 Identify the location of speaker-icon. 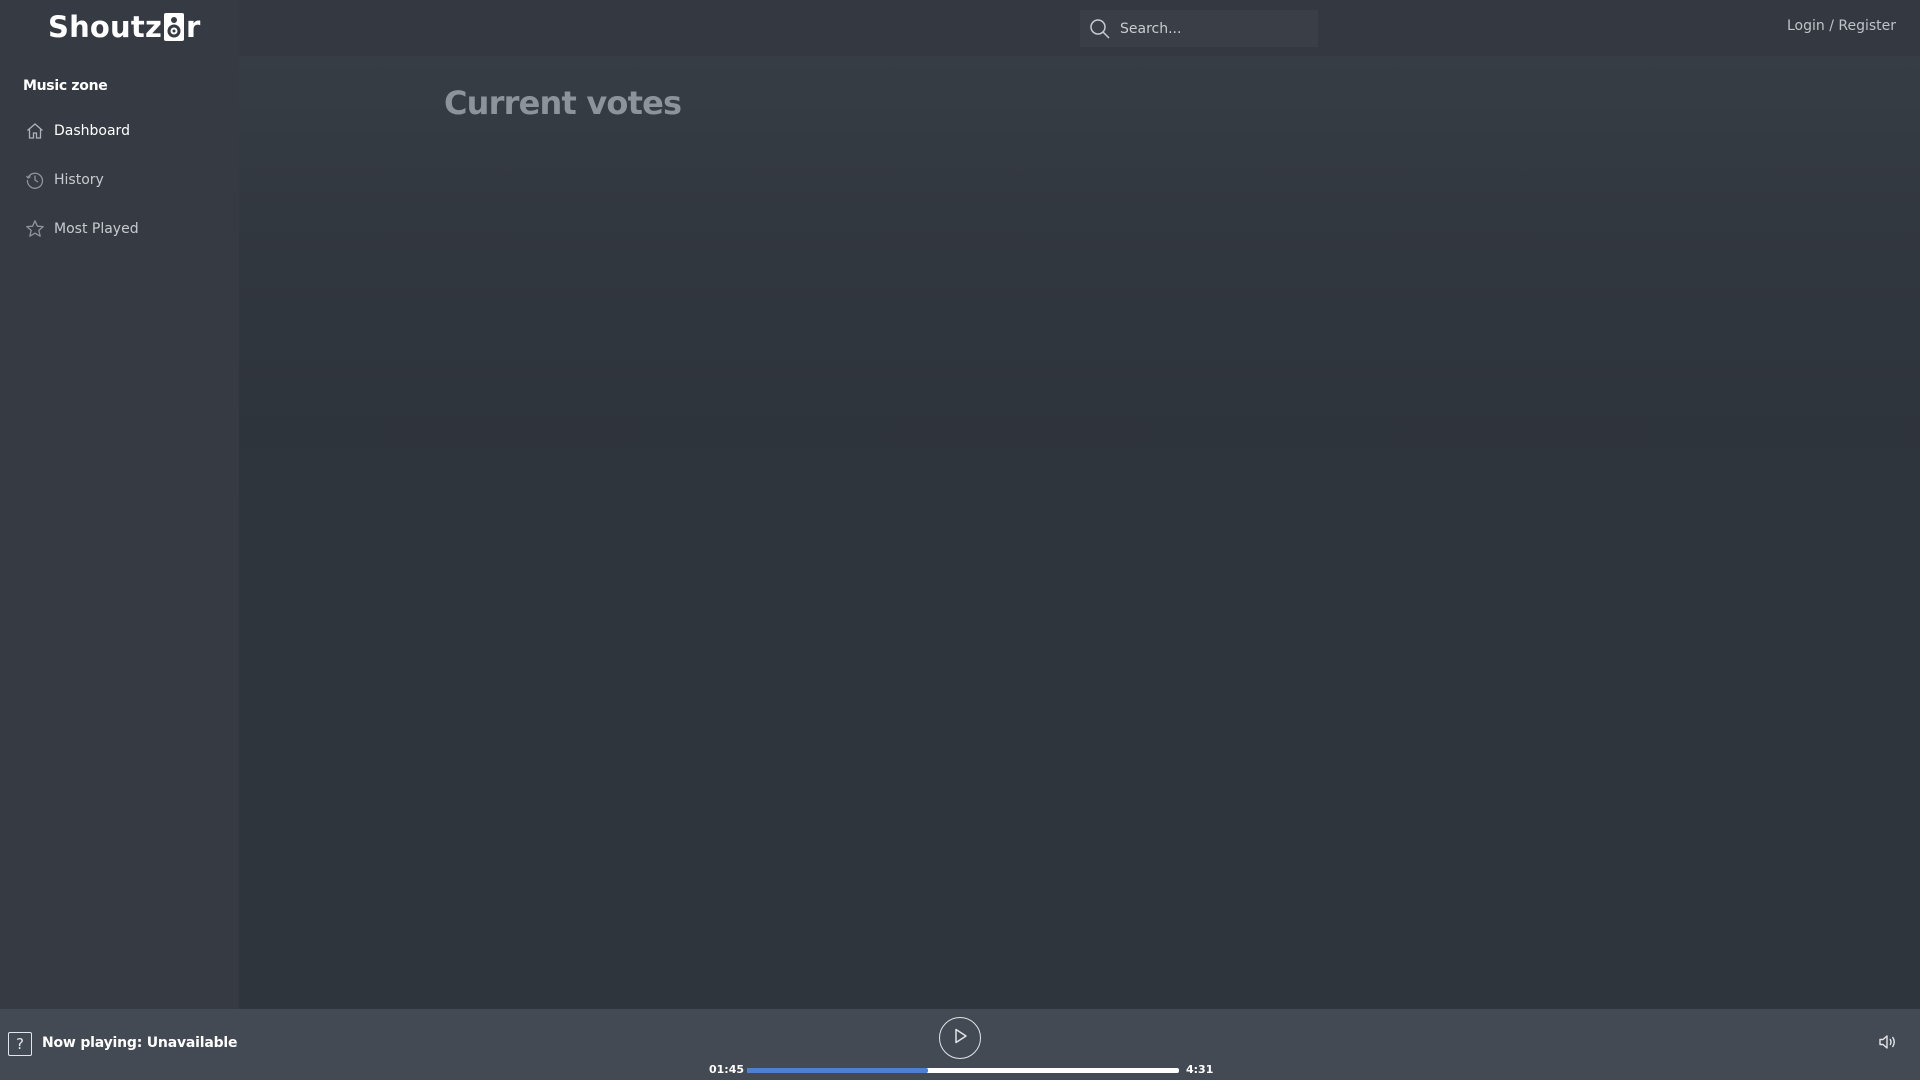
(174, 27).